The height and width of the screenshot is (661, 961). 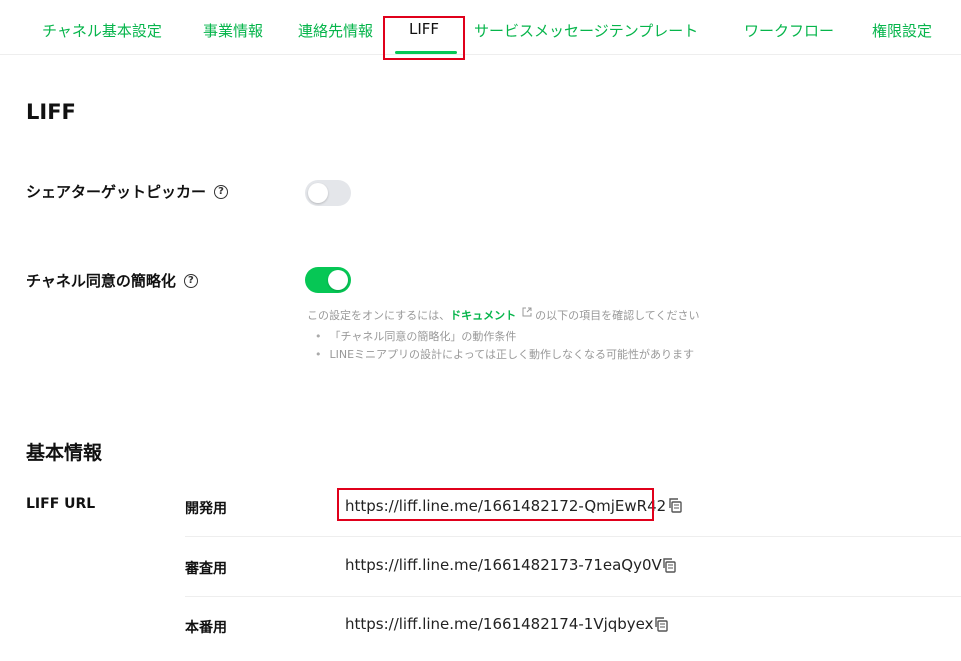 What do you see at coordinates (483, 315) in the screenshot?
I see `document-link: ドキュメント` at bounding box center [483, 315].